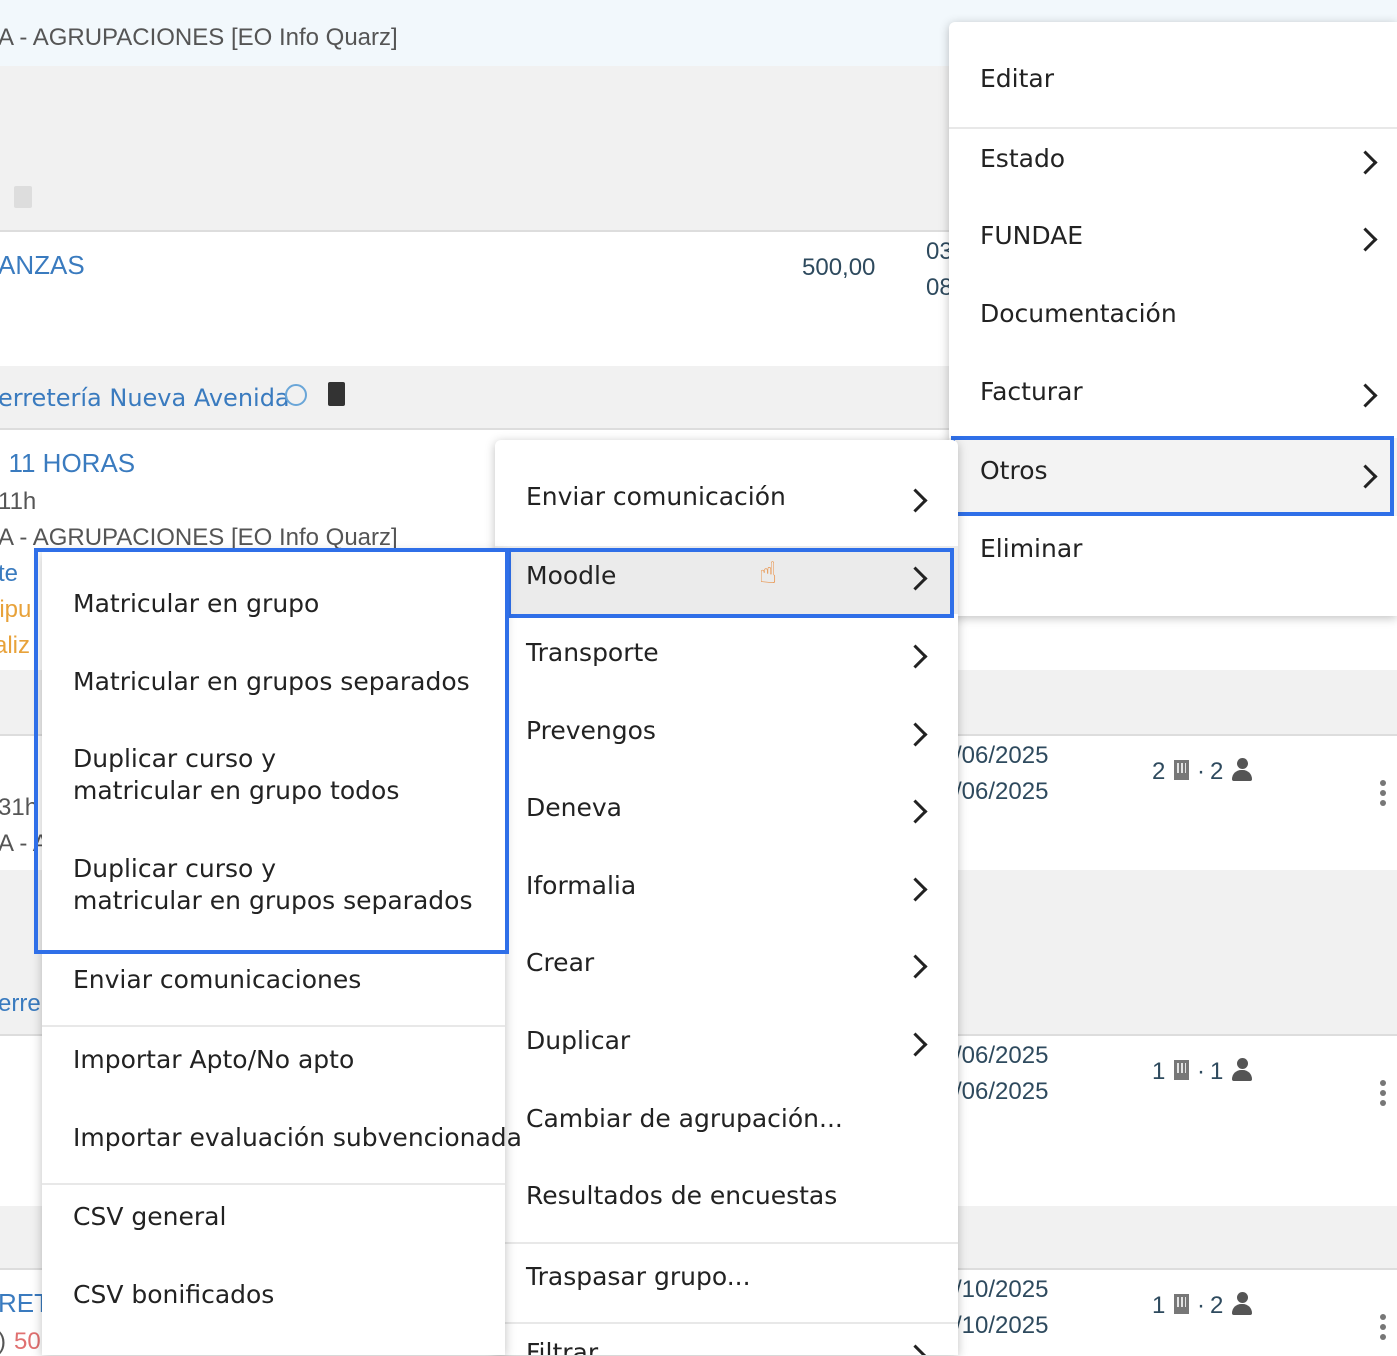  Describe the element at coordinates (273, 1065) in the screenshot. I see `menu-item-importar-apto: Importar Apto/No apto` at that location.